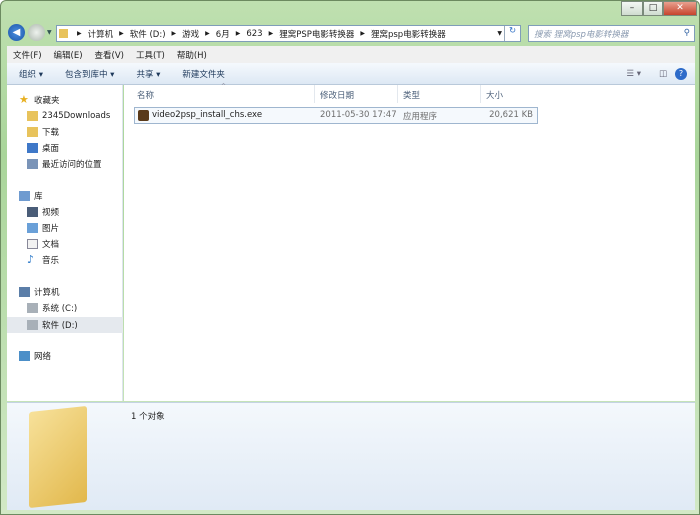 The image size is (700, 515). I want to click on back-button: ◀, so click(16, 32).